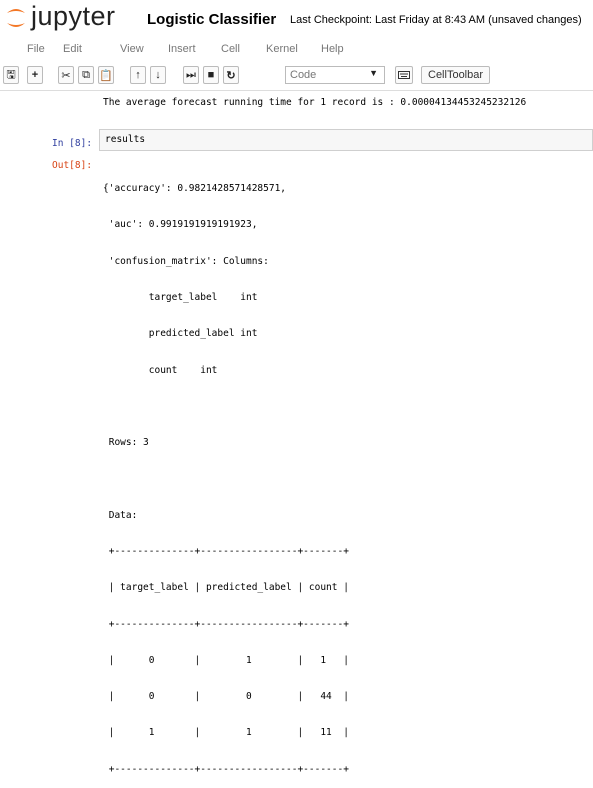  What do you see at coordinates (73, 16) in the screenshot?
I see `jupyter-logo-text: jupyter` at bounding box center [73, 16].